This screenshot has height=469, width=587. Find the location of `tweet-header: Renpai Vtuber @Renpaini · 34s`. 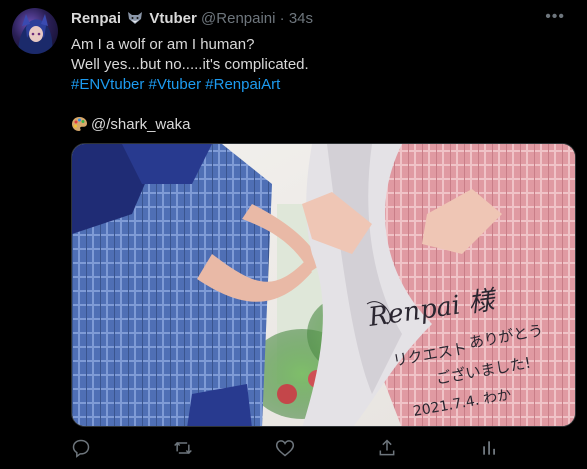

tweet-header: Renpai Vtuber @Renpaini · 34s is located at coordinates (192, 18).